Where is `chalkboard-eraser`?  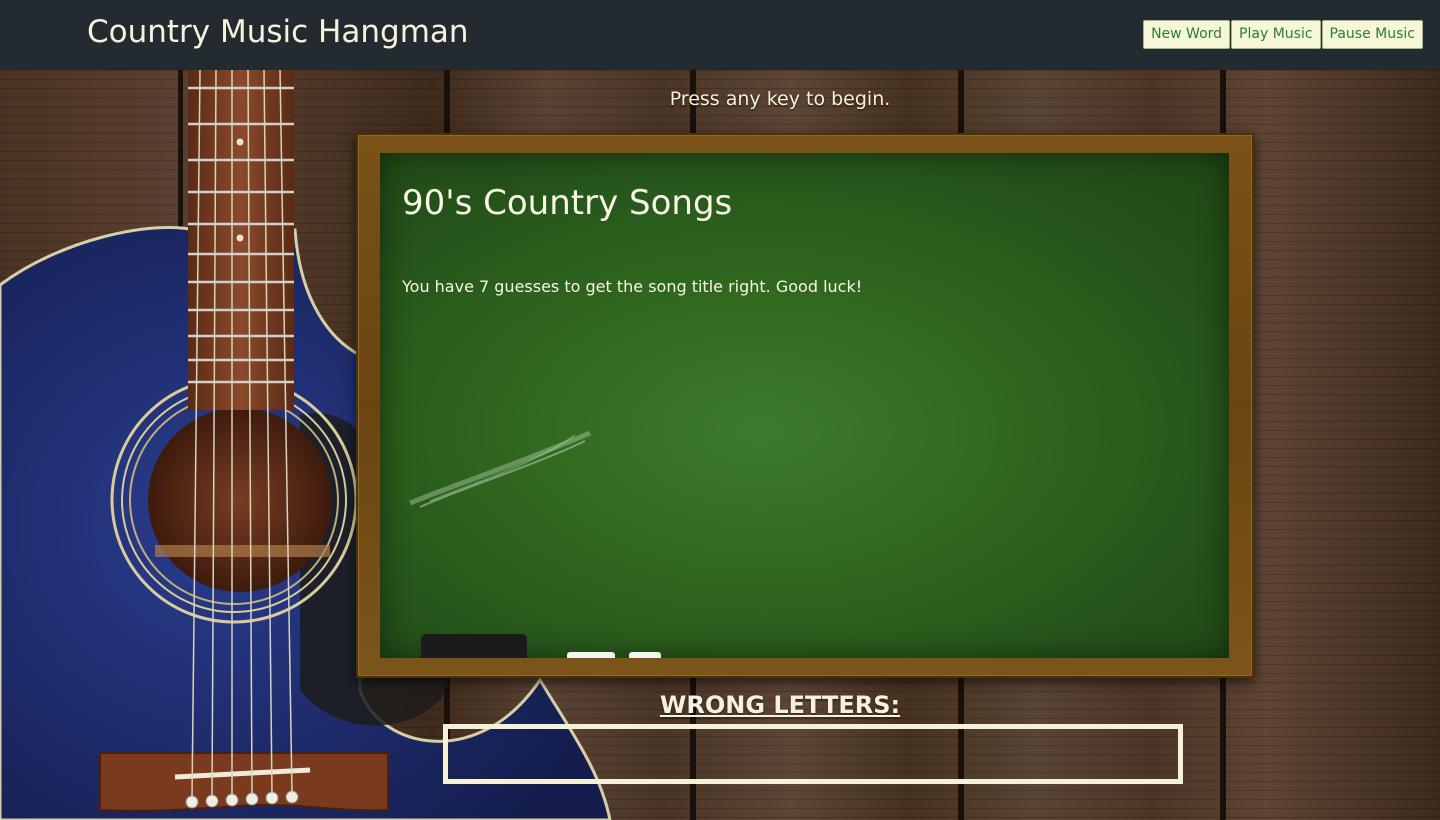
chalkboard-eraser is located at coordinates (474, 646).